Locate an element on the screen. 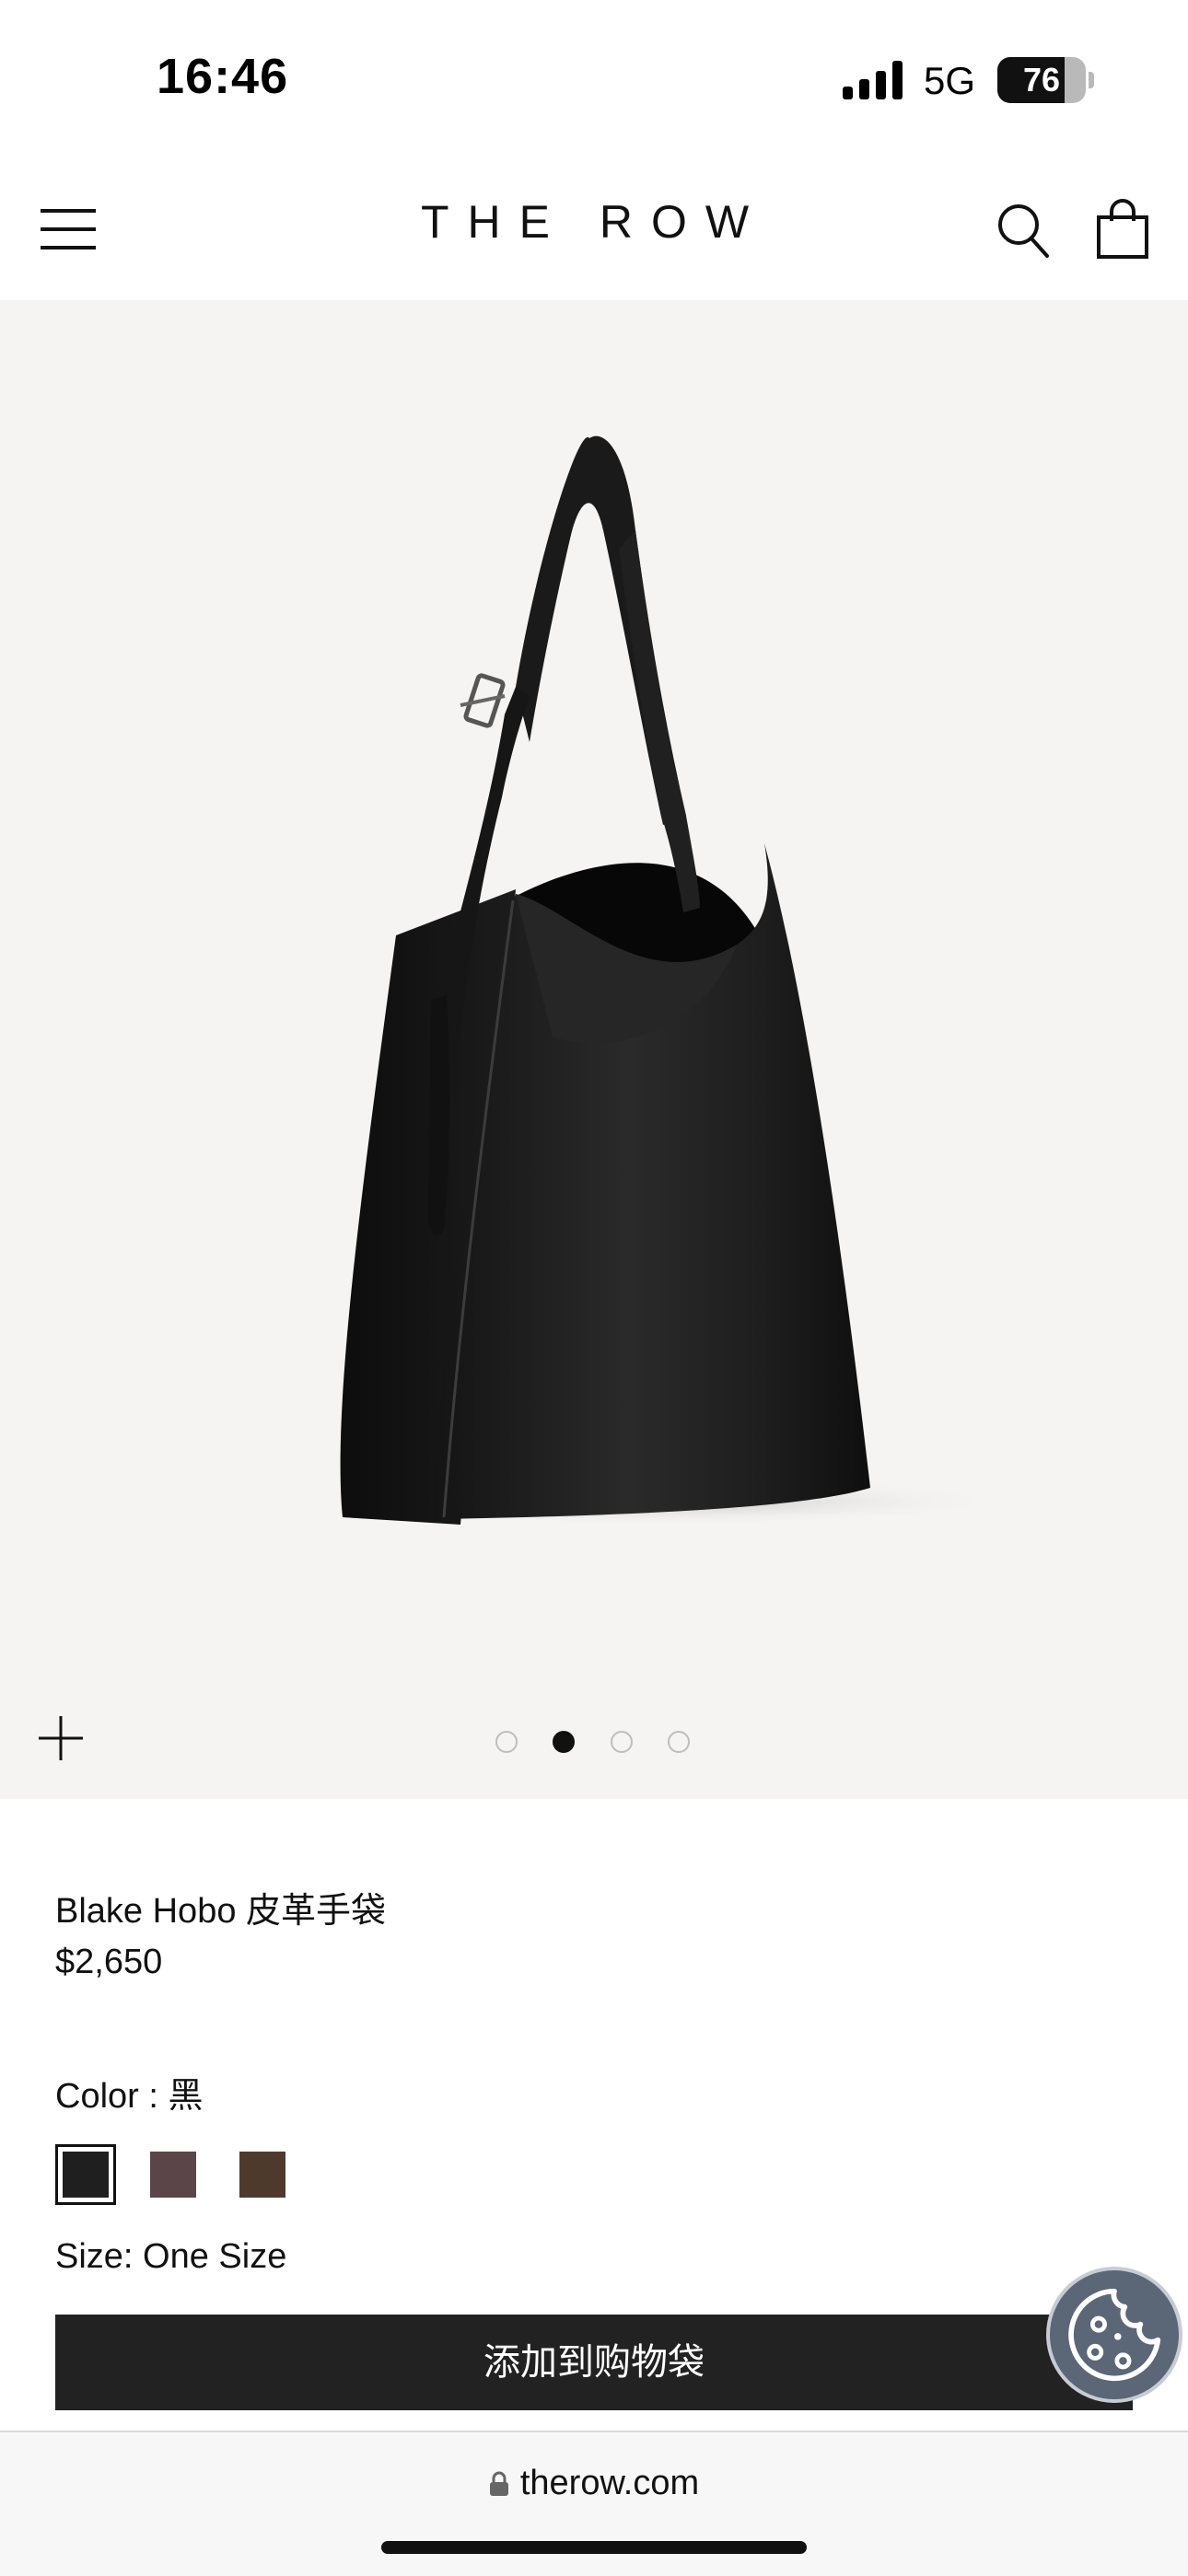  color-swatch-brown is located at coordinates (262, 2175).